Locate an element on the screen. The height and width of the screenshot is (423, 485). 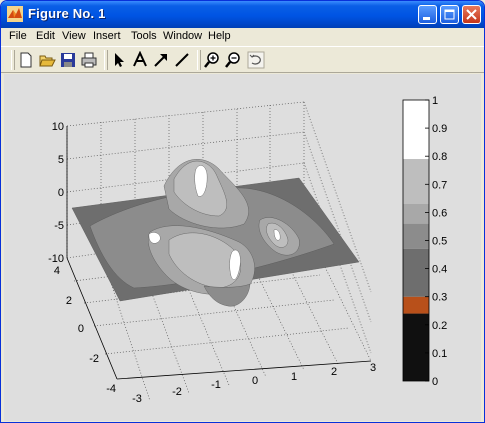
x-tick: 2 is located at coordinates (334, 372).